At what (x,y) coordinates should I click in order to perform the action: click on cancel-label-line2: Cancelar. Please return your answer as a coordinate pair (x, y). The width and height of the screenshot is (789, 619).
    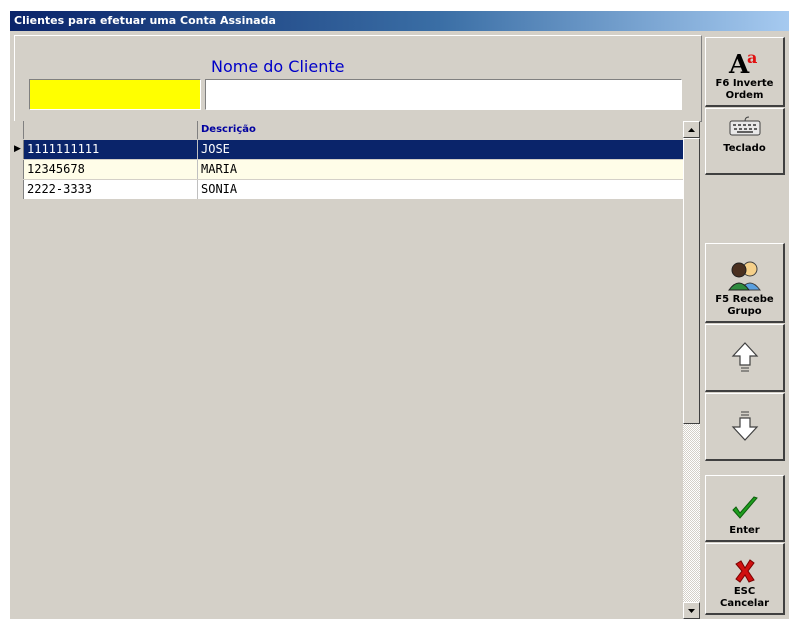
    Looking at the image, I should click on (744, 603).